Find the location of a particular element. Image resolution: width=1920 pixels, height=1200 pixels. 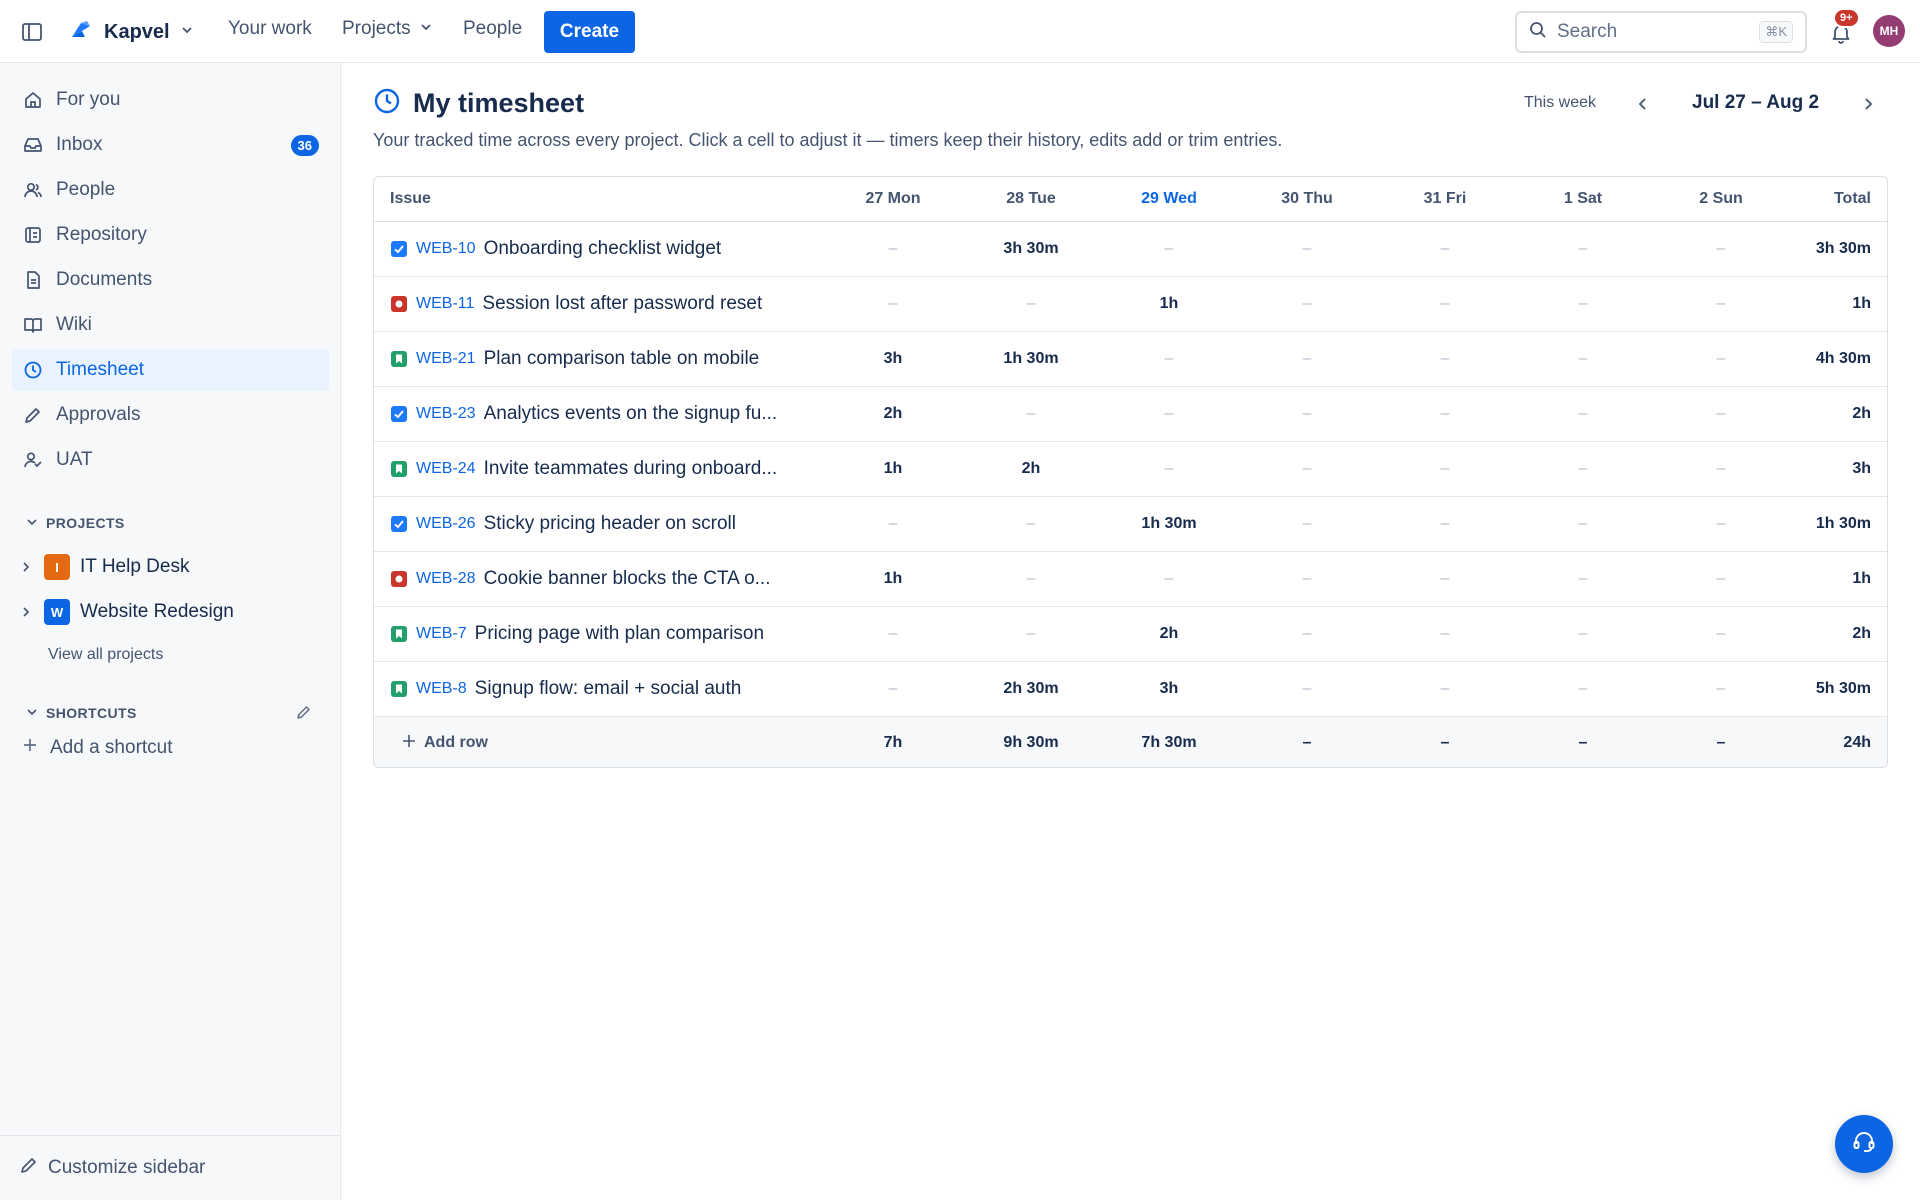

create-button: Create is located at coordinates (589, 32).